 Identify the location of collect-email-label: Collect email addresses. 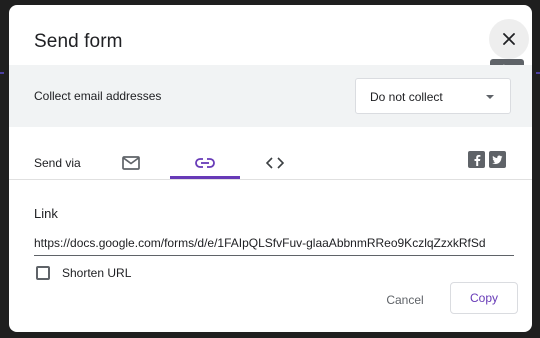
(98, 96).